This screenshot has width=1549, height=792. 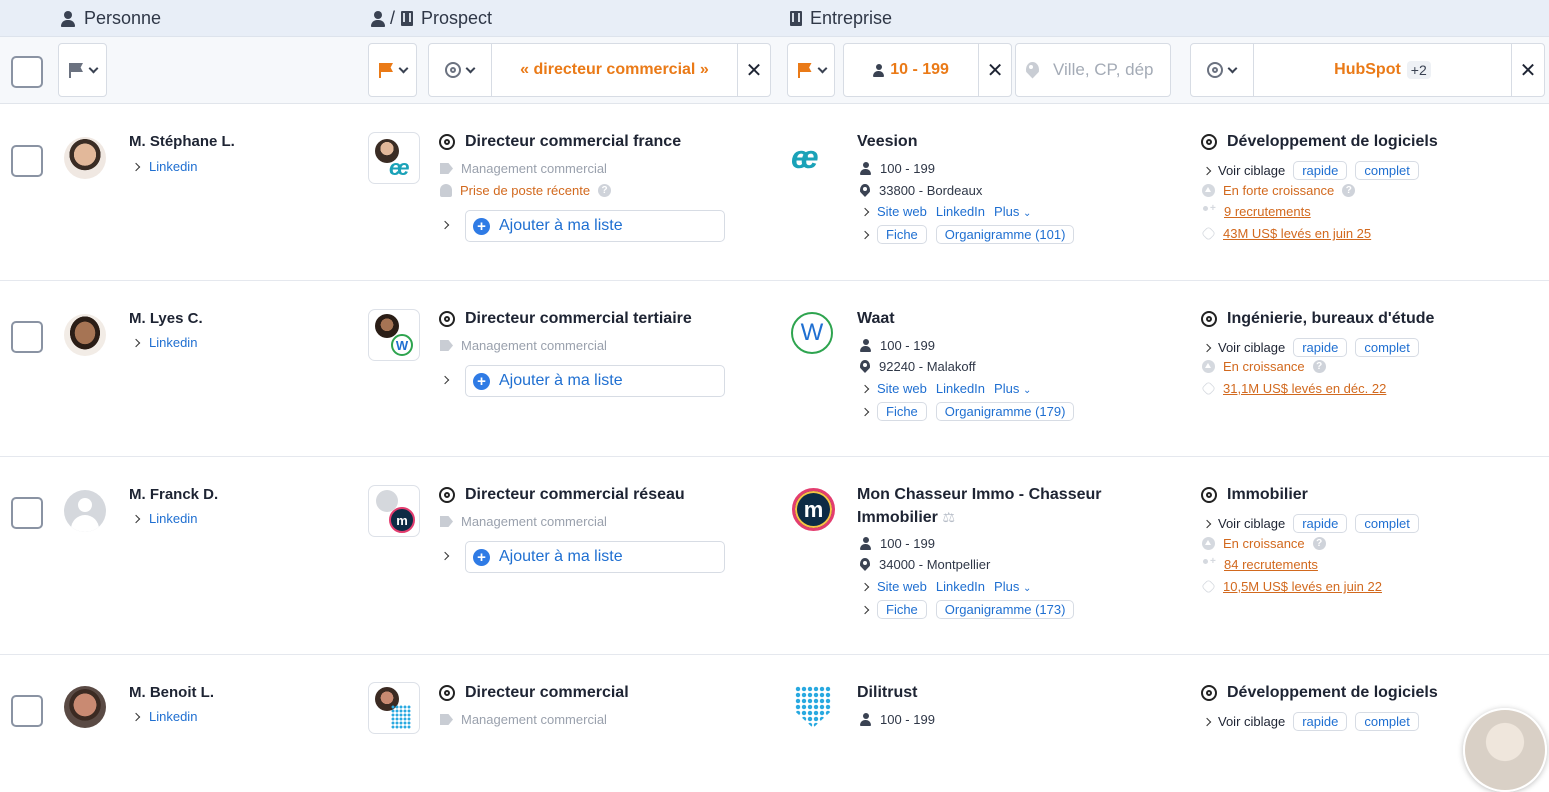 I want to click on close-icon: ✕, so click(x=995, y=70).